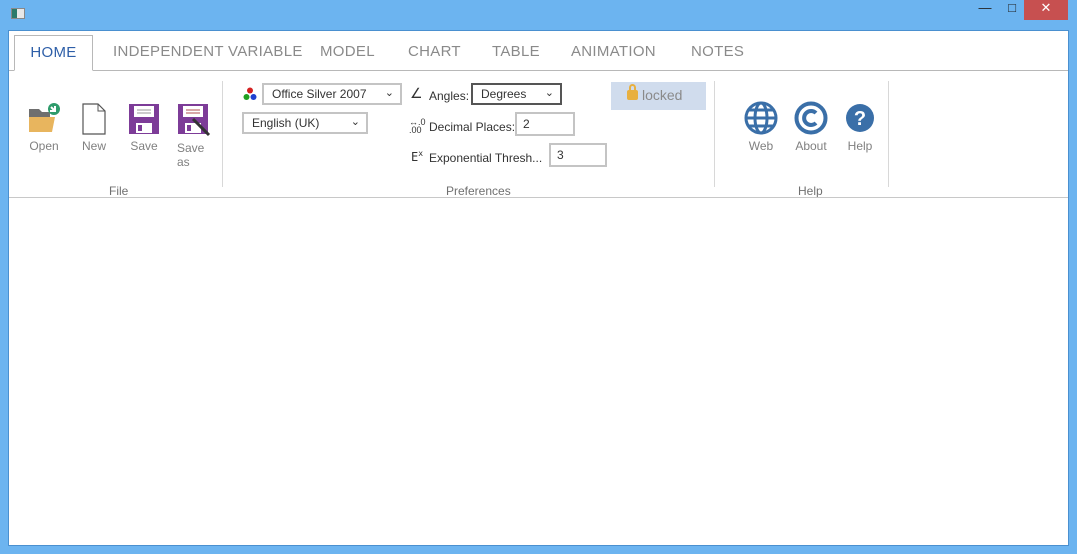 The width and height of the screenshot is (1077, 554). I want to click on open-folder-icon, so click(44, 117).